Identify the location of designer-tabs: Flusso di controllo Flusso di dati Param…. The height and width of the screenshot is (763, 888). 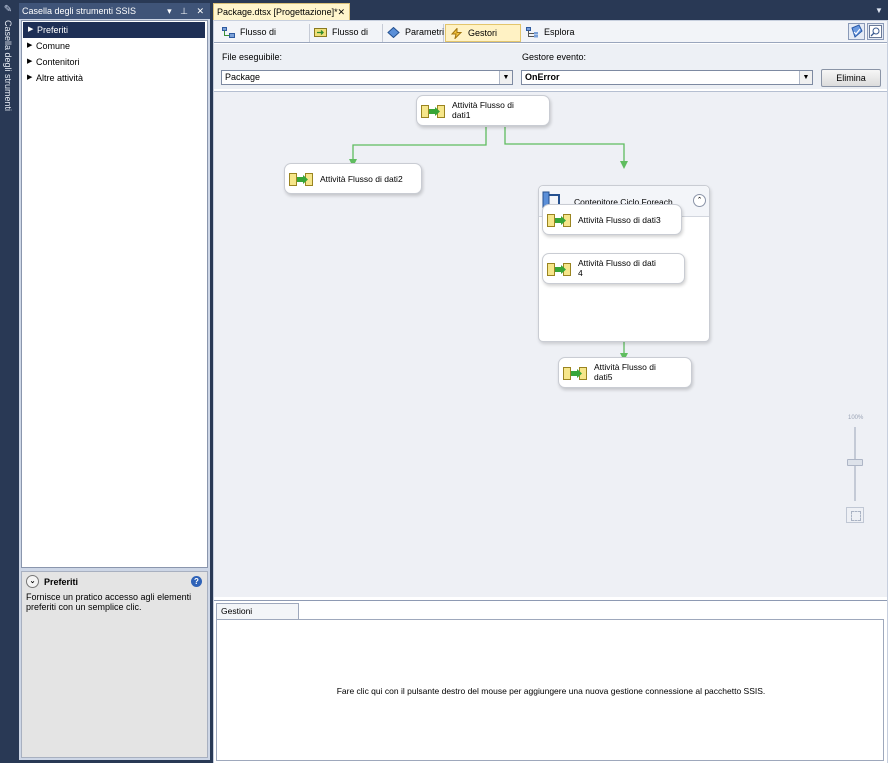
(550, 38).